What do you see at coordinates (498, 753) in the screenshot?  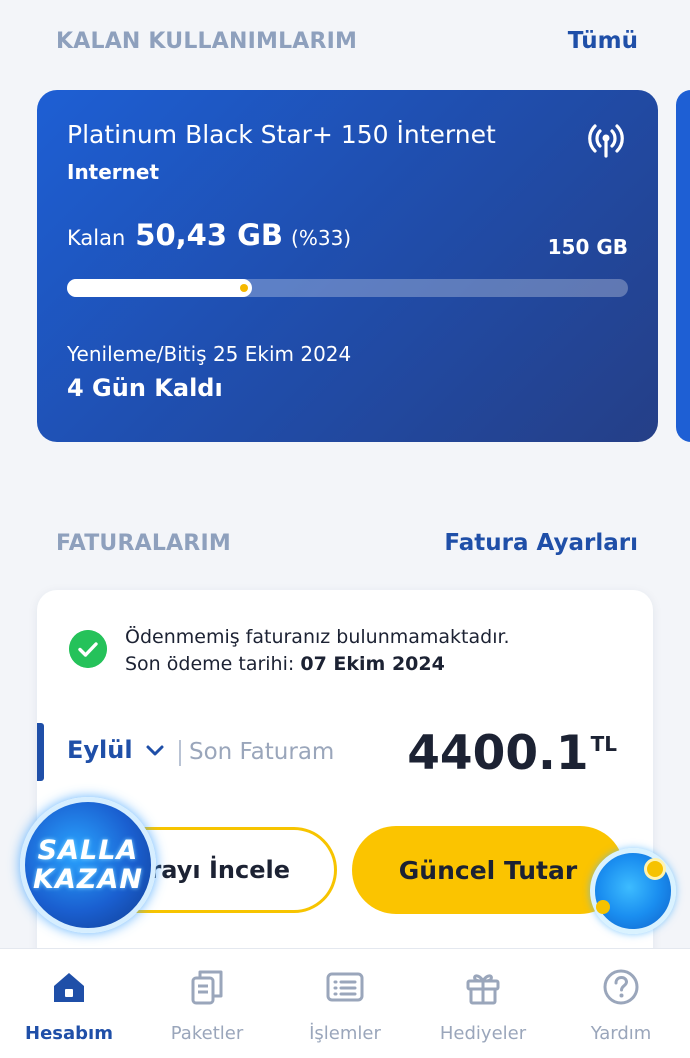 I see `bill-amount-value: 4400.1` at bounding box center [498, 753].